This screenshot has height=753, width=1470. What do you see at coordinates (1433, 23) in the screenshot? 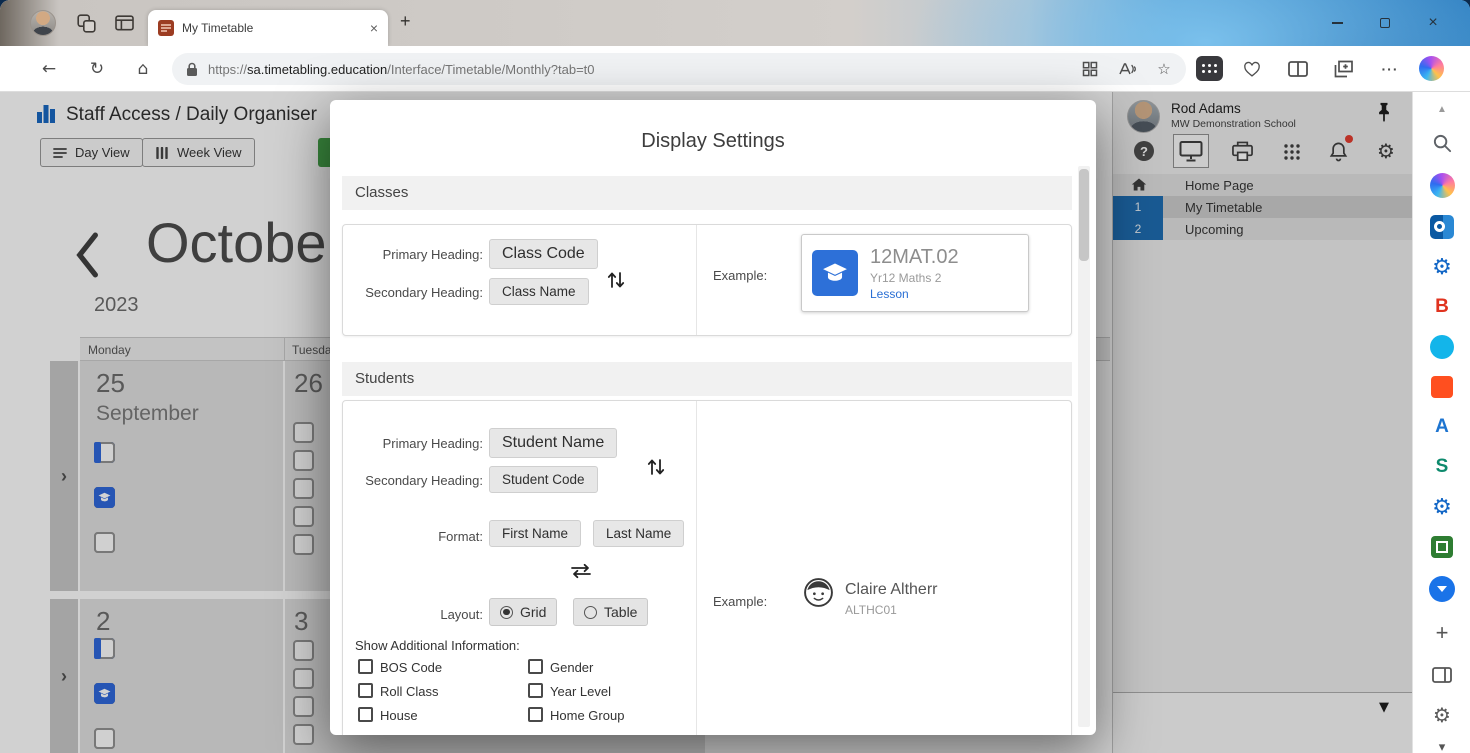
I see `close-button: ×` at bounding box center [1433, 23].